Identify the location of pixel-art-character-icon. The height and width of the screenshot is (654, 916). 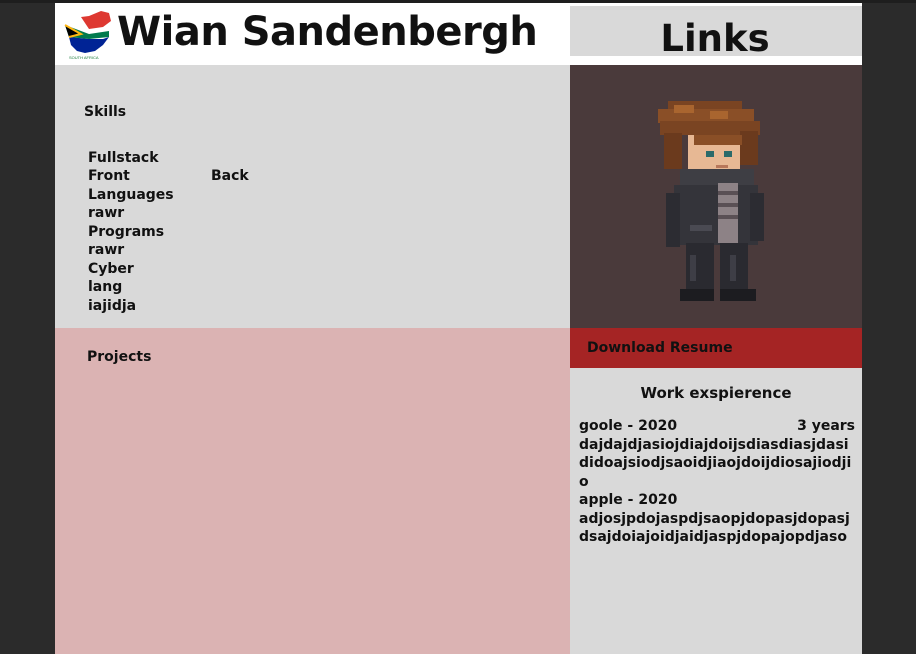
(711, 201).